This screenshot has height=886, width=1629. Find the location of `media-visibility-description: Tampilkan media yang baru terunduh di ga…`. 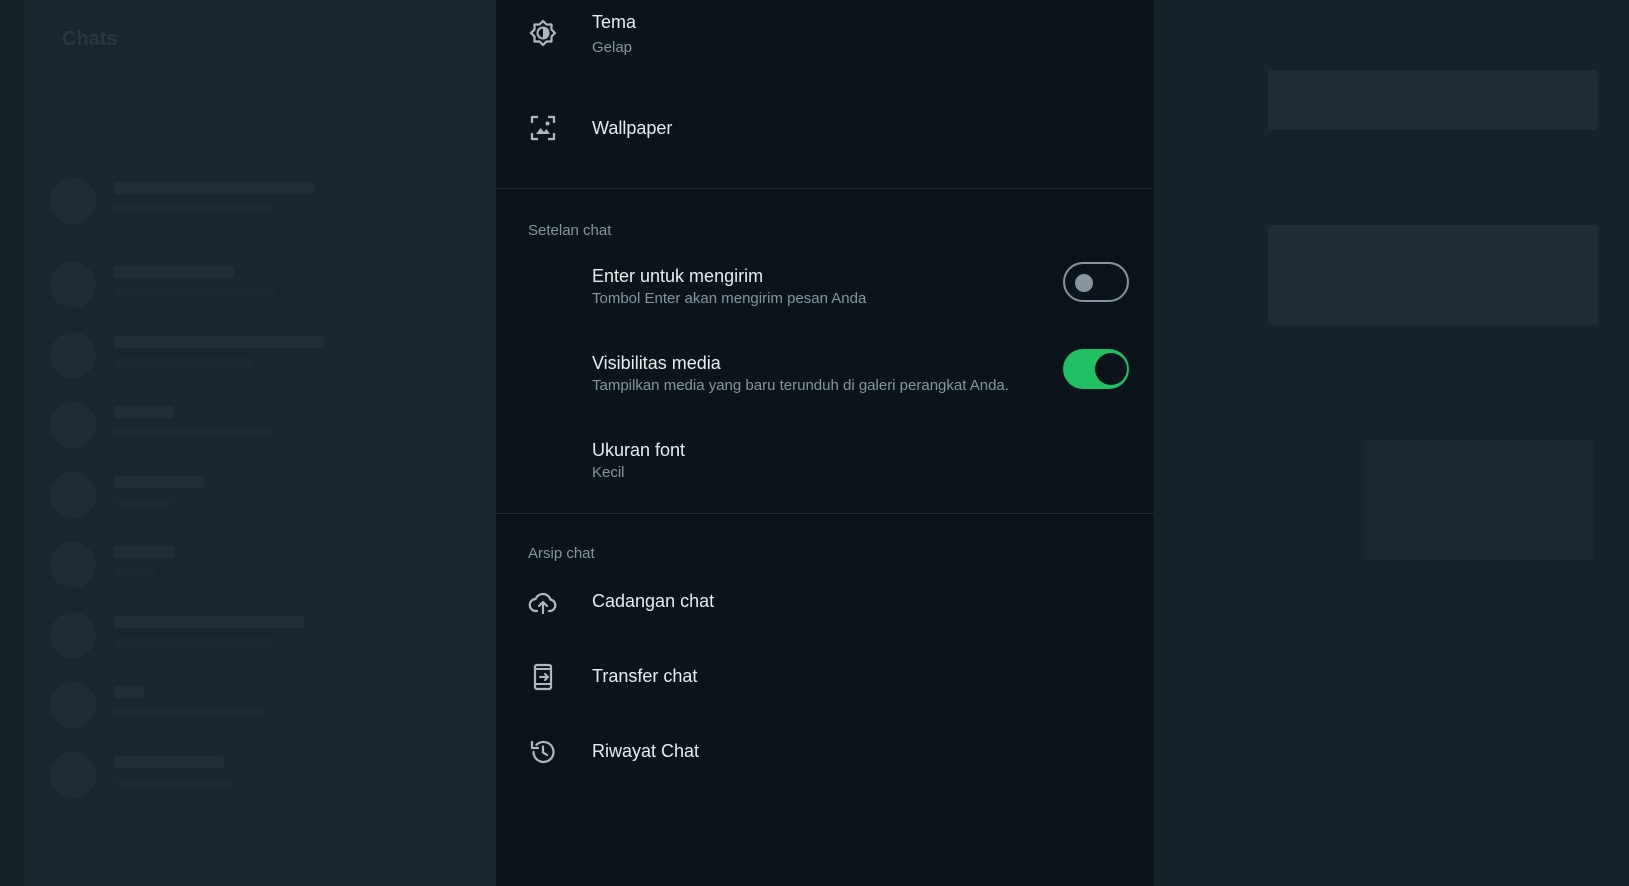

media-visibility-description: Tampilkan media yang baru terunduh di ga… is located at coordinates (800, 385).